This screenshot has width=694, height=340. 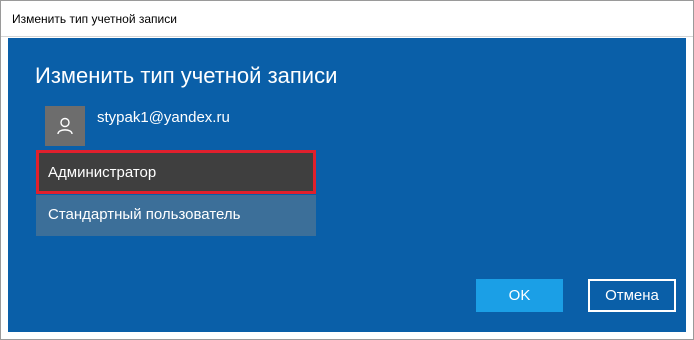 I want to click on avatar, so click(x=65, y=126).